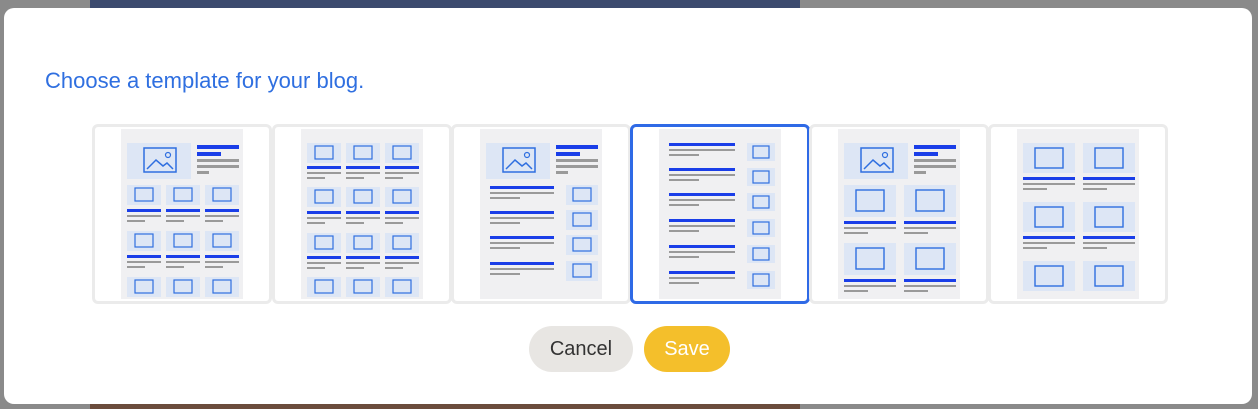 This screenshot has height=409, width=1258. Describe the element at coordinates (900, 217) in the screenshot. I see `template-5-preview-graphic` at that location.